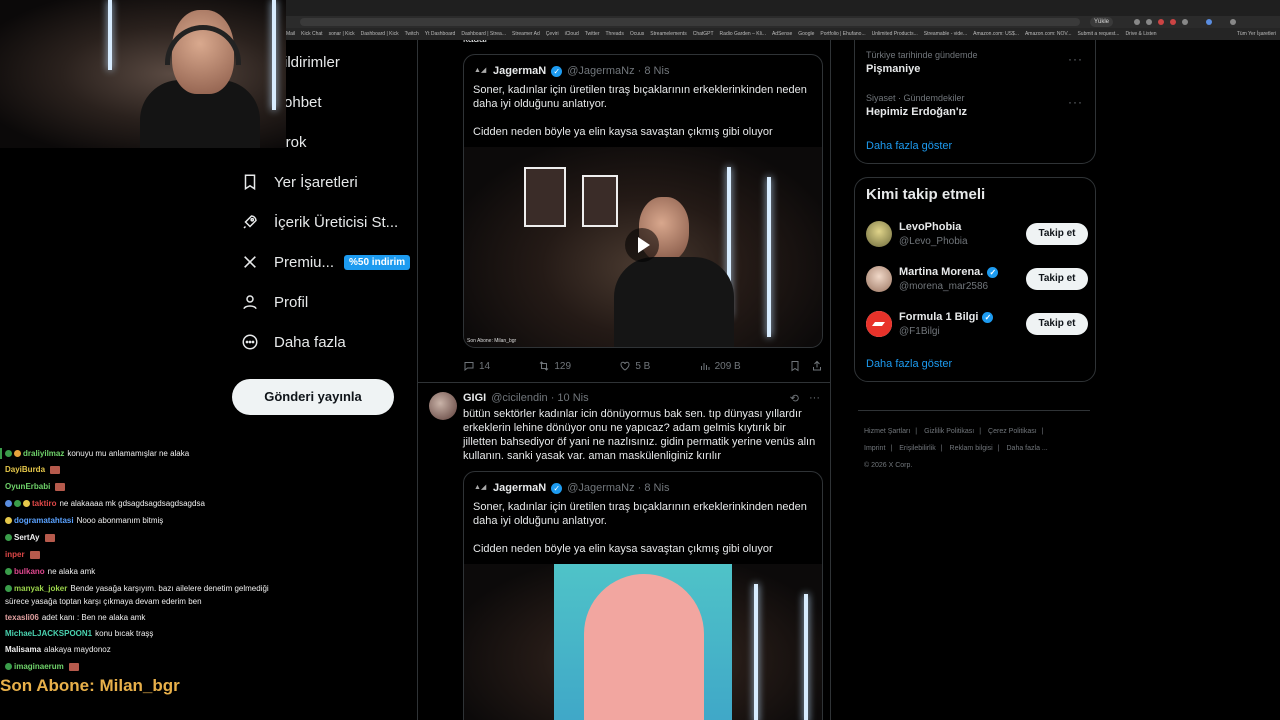  I want to click on repost-button: 129, so click(554, 366).